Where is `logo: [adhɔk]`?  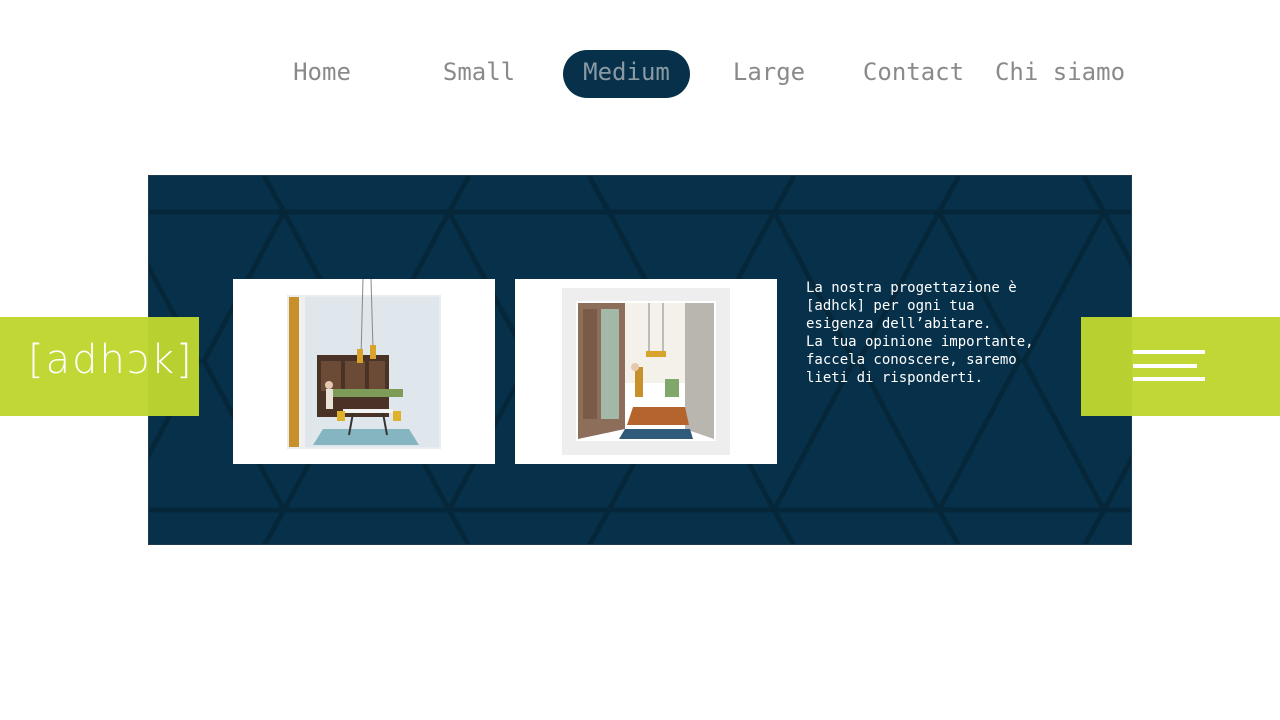 logo: [adhɔk] is located at coordinates (99, 366).